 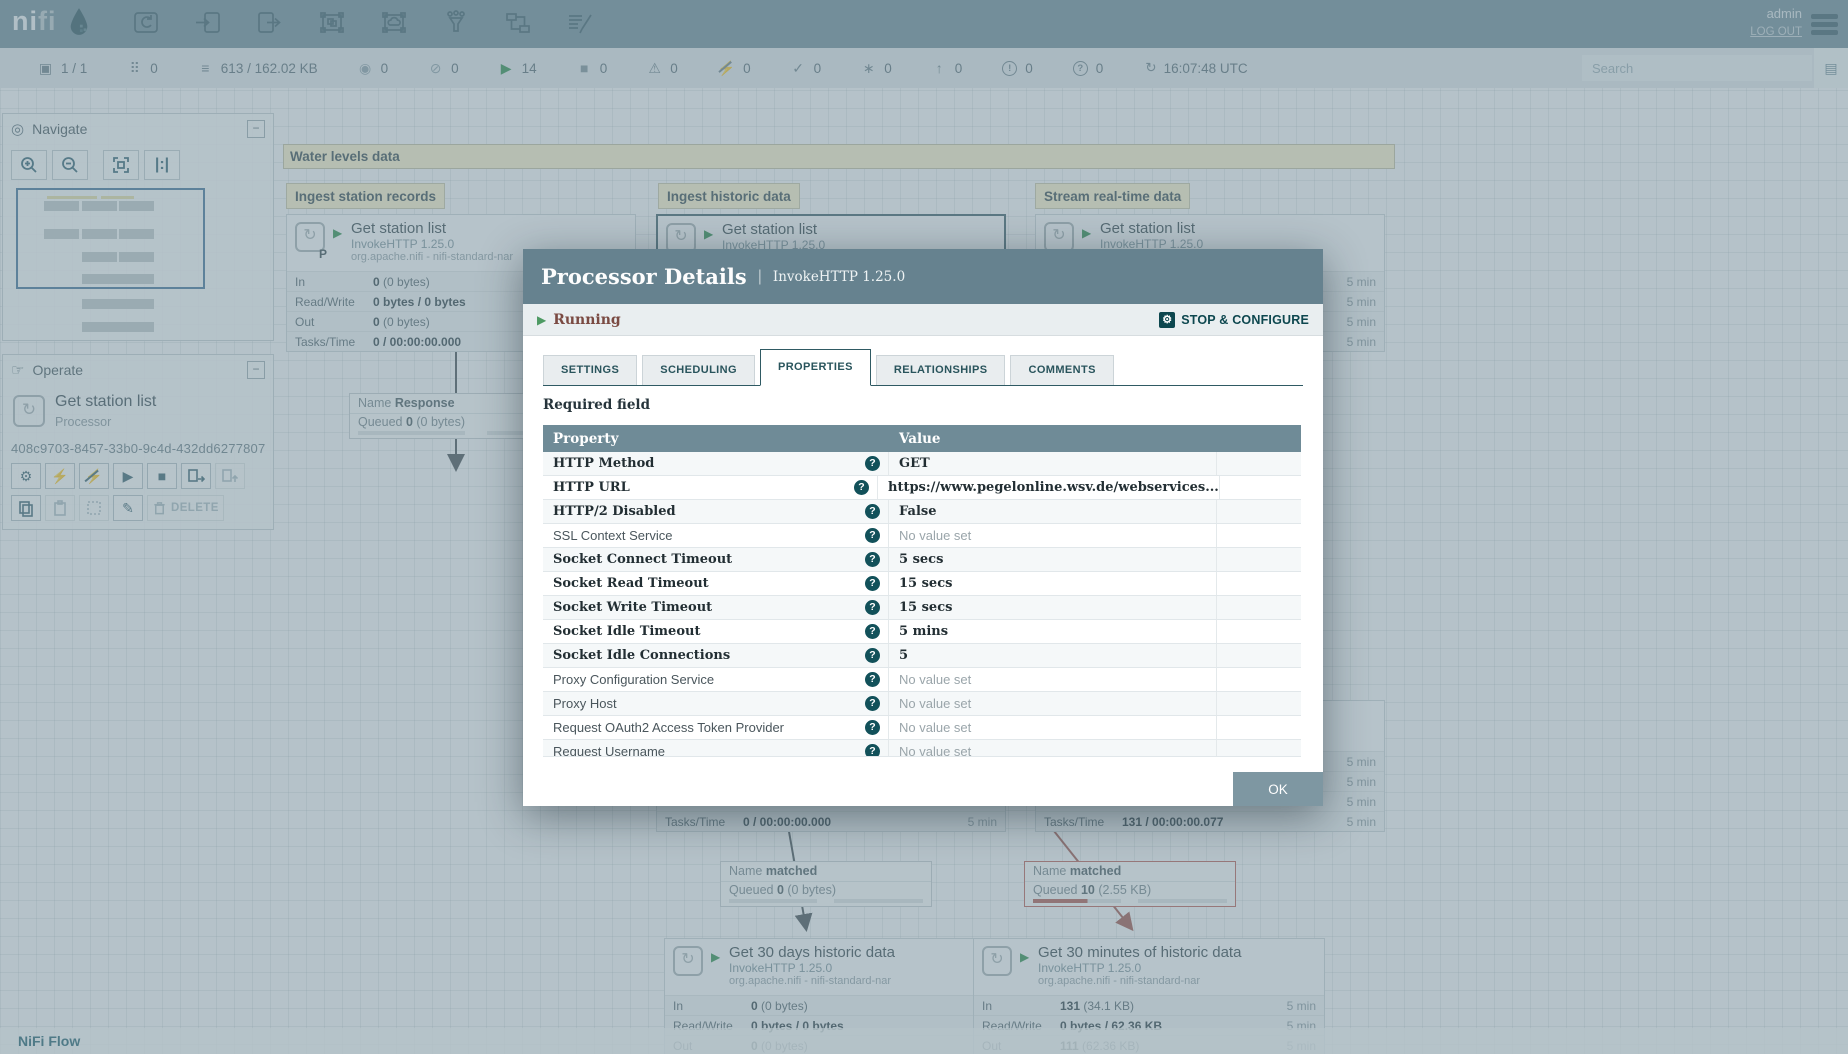 I want to click on property-row: SSL Context Service ? No value set, so click(x=922, y=536).